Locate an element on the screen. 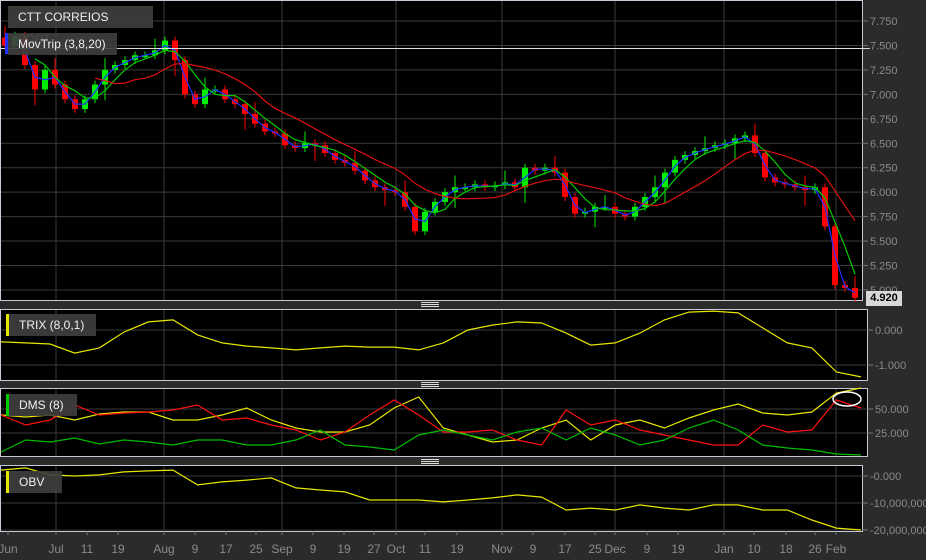 This screenshot has width=926, height=560. x-tick-label: Feb is located at coordinates (836, 549).